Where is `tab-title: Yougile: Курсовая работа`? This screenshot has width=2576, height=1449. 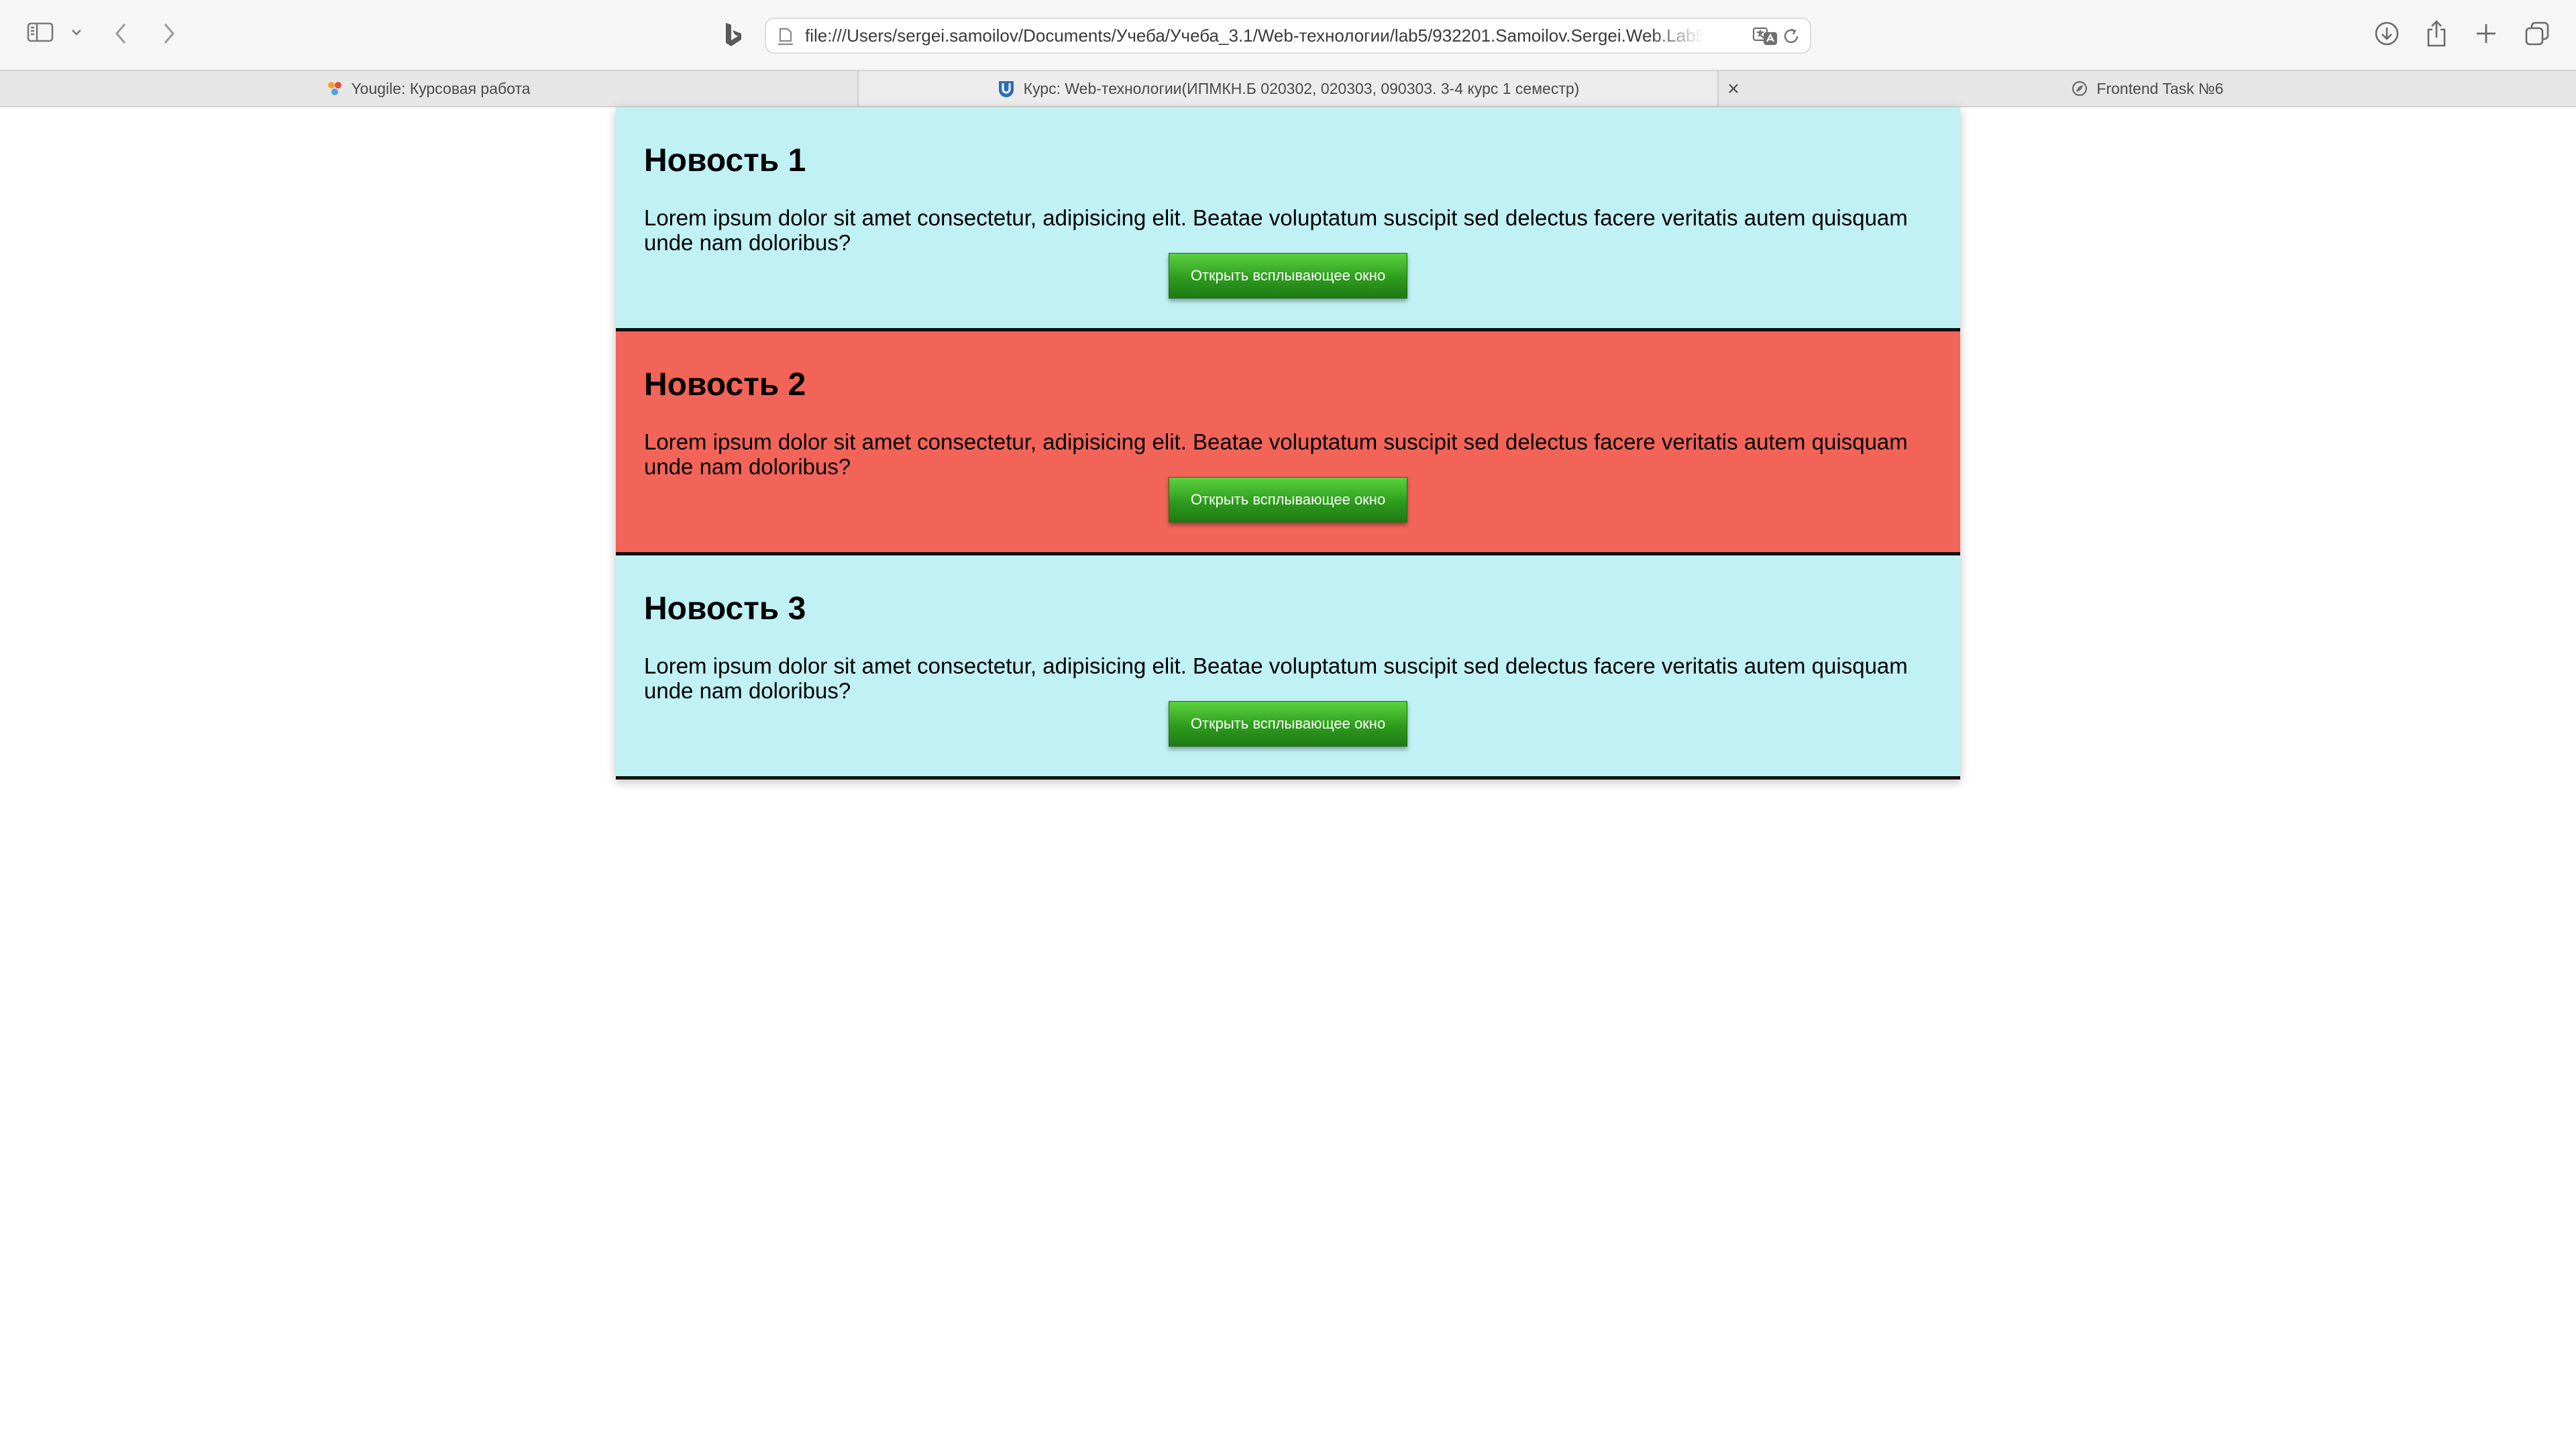 tab-title: Yougile: Курсовая работа is located at coordinates (441, 88).